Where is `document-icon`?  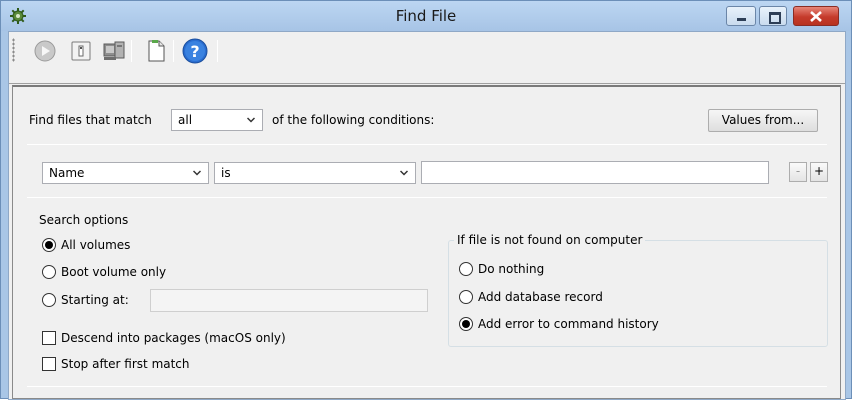 document-icon is located at coordinates (156, 51).